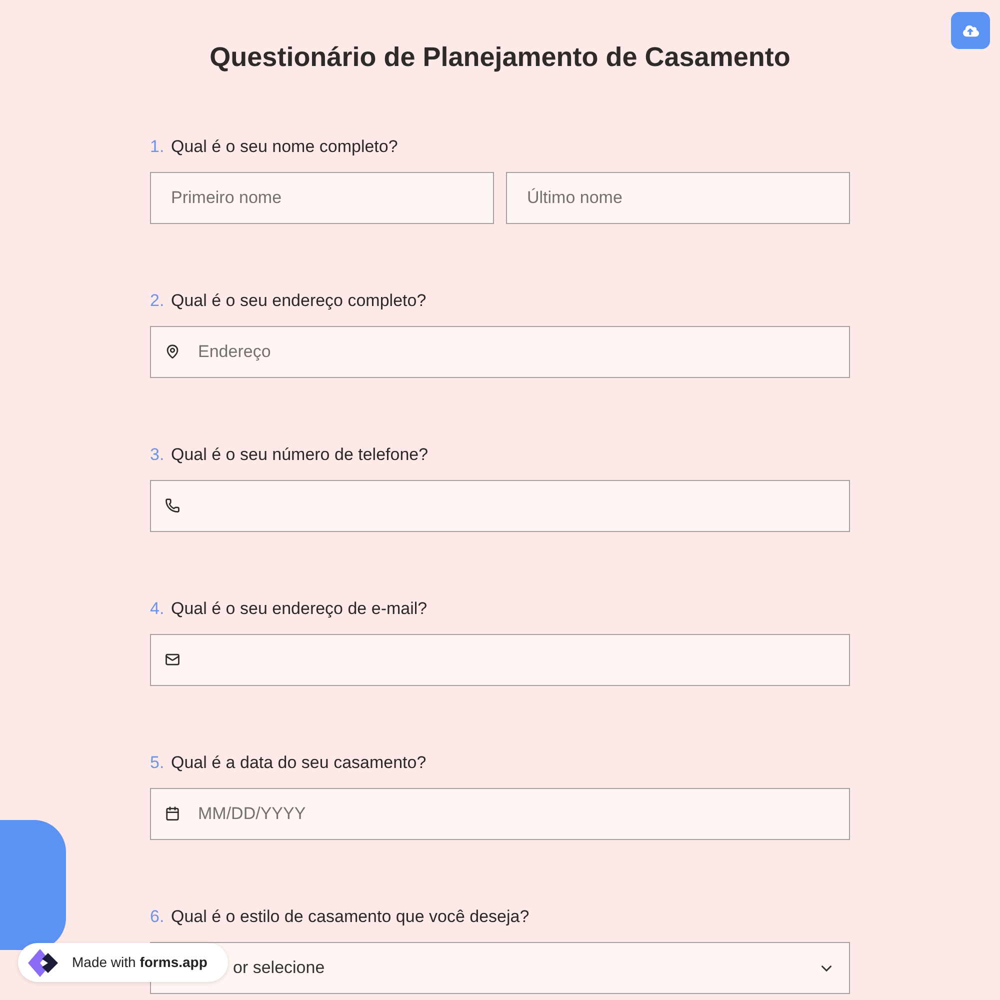  Describe the element at coordinates (172, 813) in the screenshot. I see `calendar-icon` at that location.